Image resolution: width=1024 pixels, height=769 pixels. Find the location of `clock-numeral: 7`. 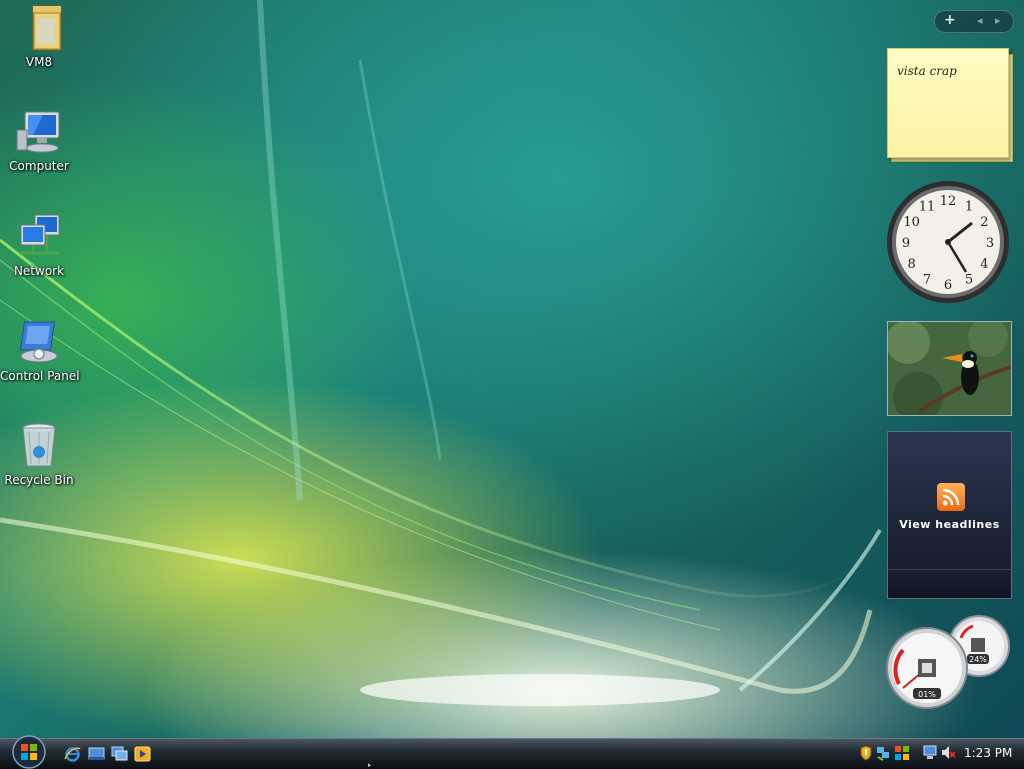

clock-numeral: 7 is located at coordinates (927, 279).